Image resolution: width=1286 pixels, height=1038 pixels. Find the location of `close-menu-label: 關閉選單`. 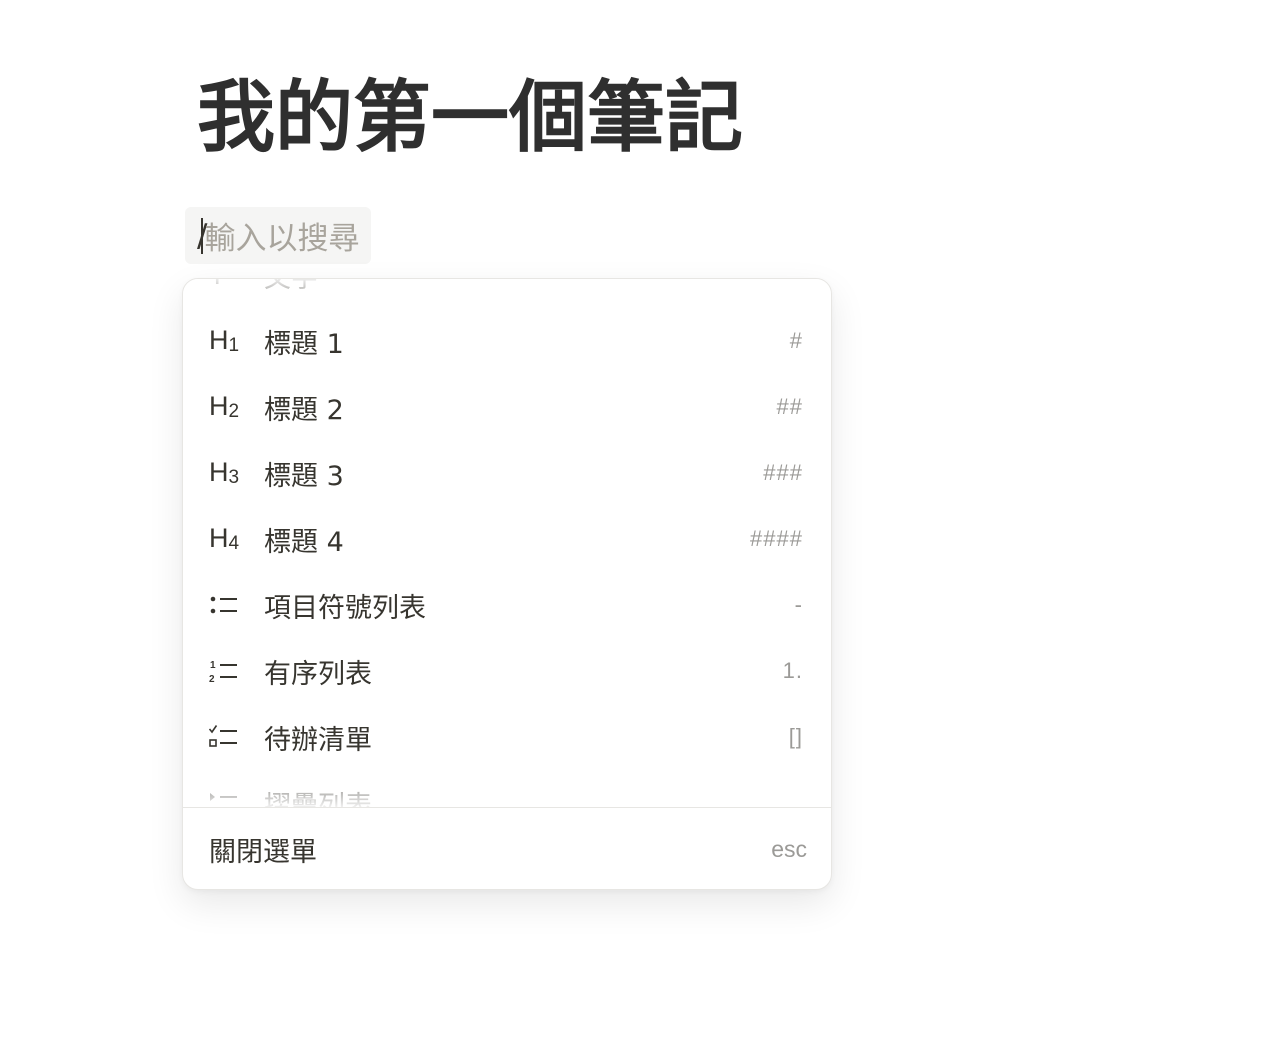

close-menu-label: 關閉選單 is located at coordinates (263, 852).